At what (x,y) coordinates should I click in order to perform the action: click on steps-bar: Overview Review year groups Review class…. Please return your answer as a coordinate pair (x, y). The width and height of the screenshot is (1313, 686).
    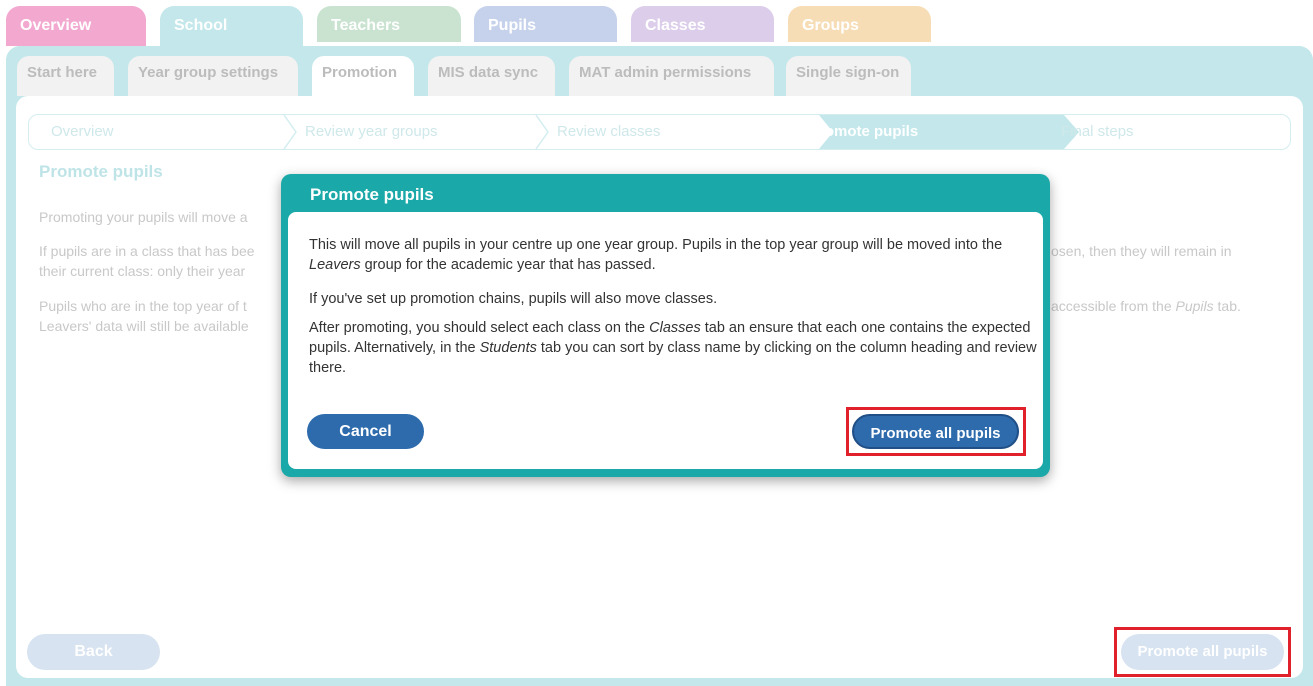
    Looking at the image, I should click on (659, 132).